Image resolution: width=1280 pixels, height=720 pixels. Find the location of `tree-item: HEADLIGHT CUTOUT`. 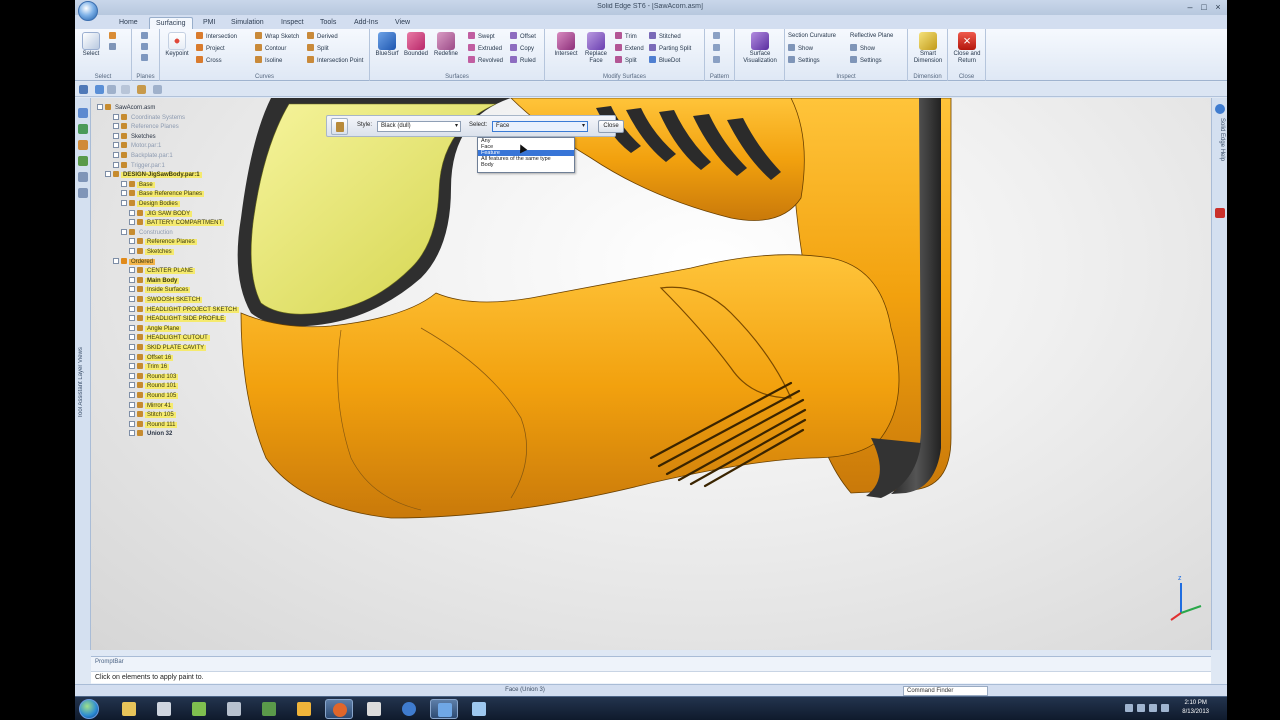

tree-item: HEADLIGHT CUTOUT is located at coordinates (169, 338).